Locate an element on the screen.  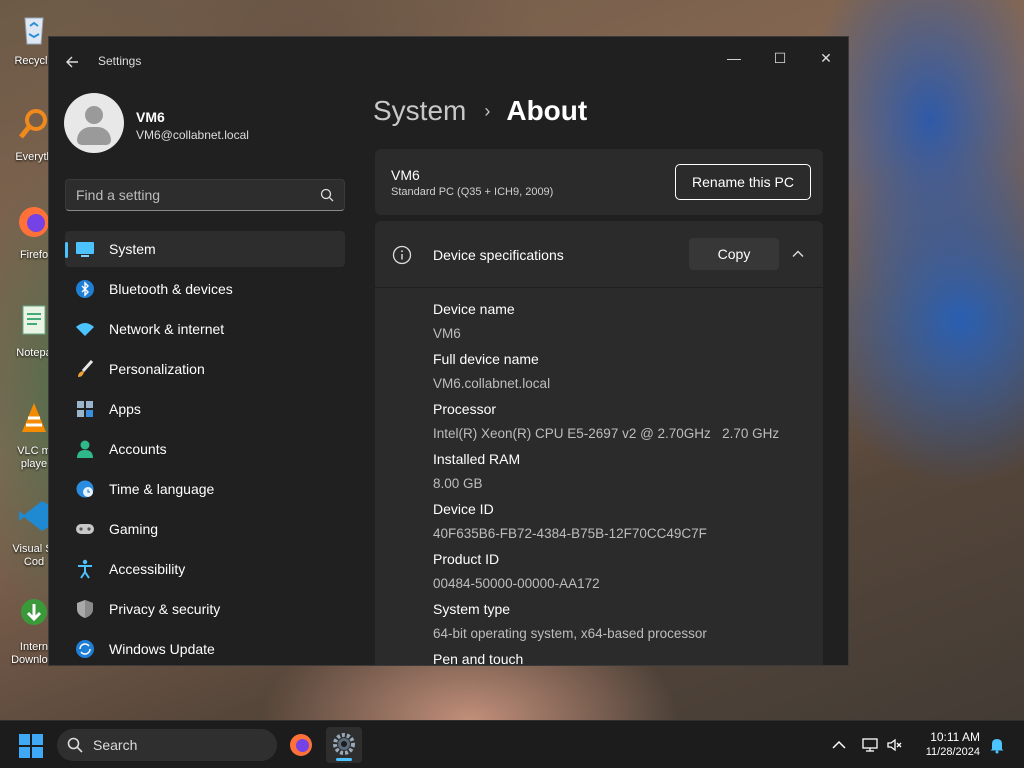
spec-label: Pen and touch is located at coordinates (478, 658).